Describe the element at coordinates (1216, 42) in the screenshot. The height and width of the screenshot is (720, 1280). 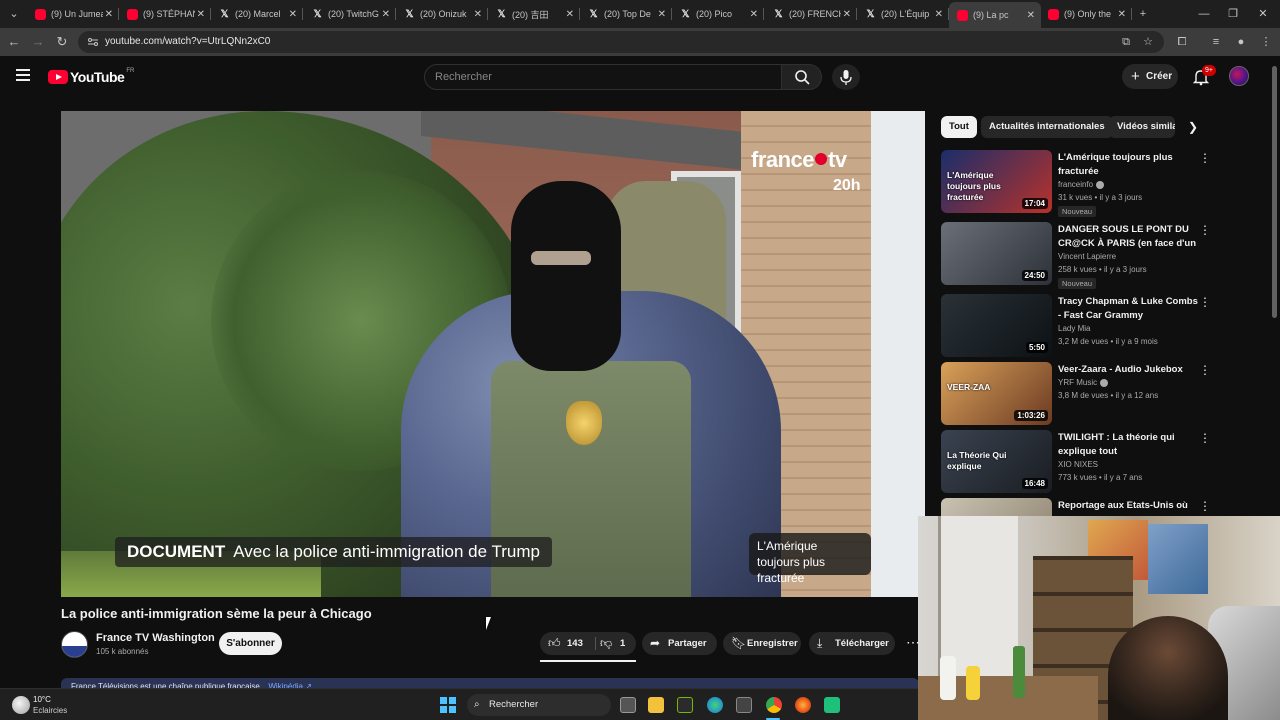
I see `media-controls-icon: ≡` at that location.